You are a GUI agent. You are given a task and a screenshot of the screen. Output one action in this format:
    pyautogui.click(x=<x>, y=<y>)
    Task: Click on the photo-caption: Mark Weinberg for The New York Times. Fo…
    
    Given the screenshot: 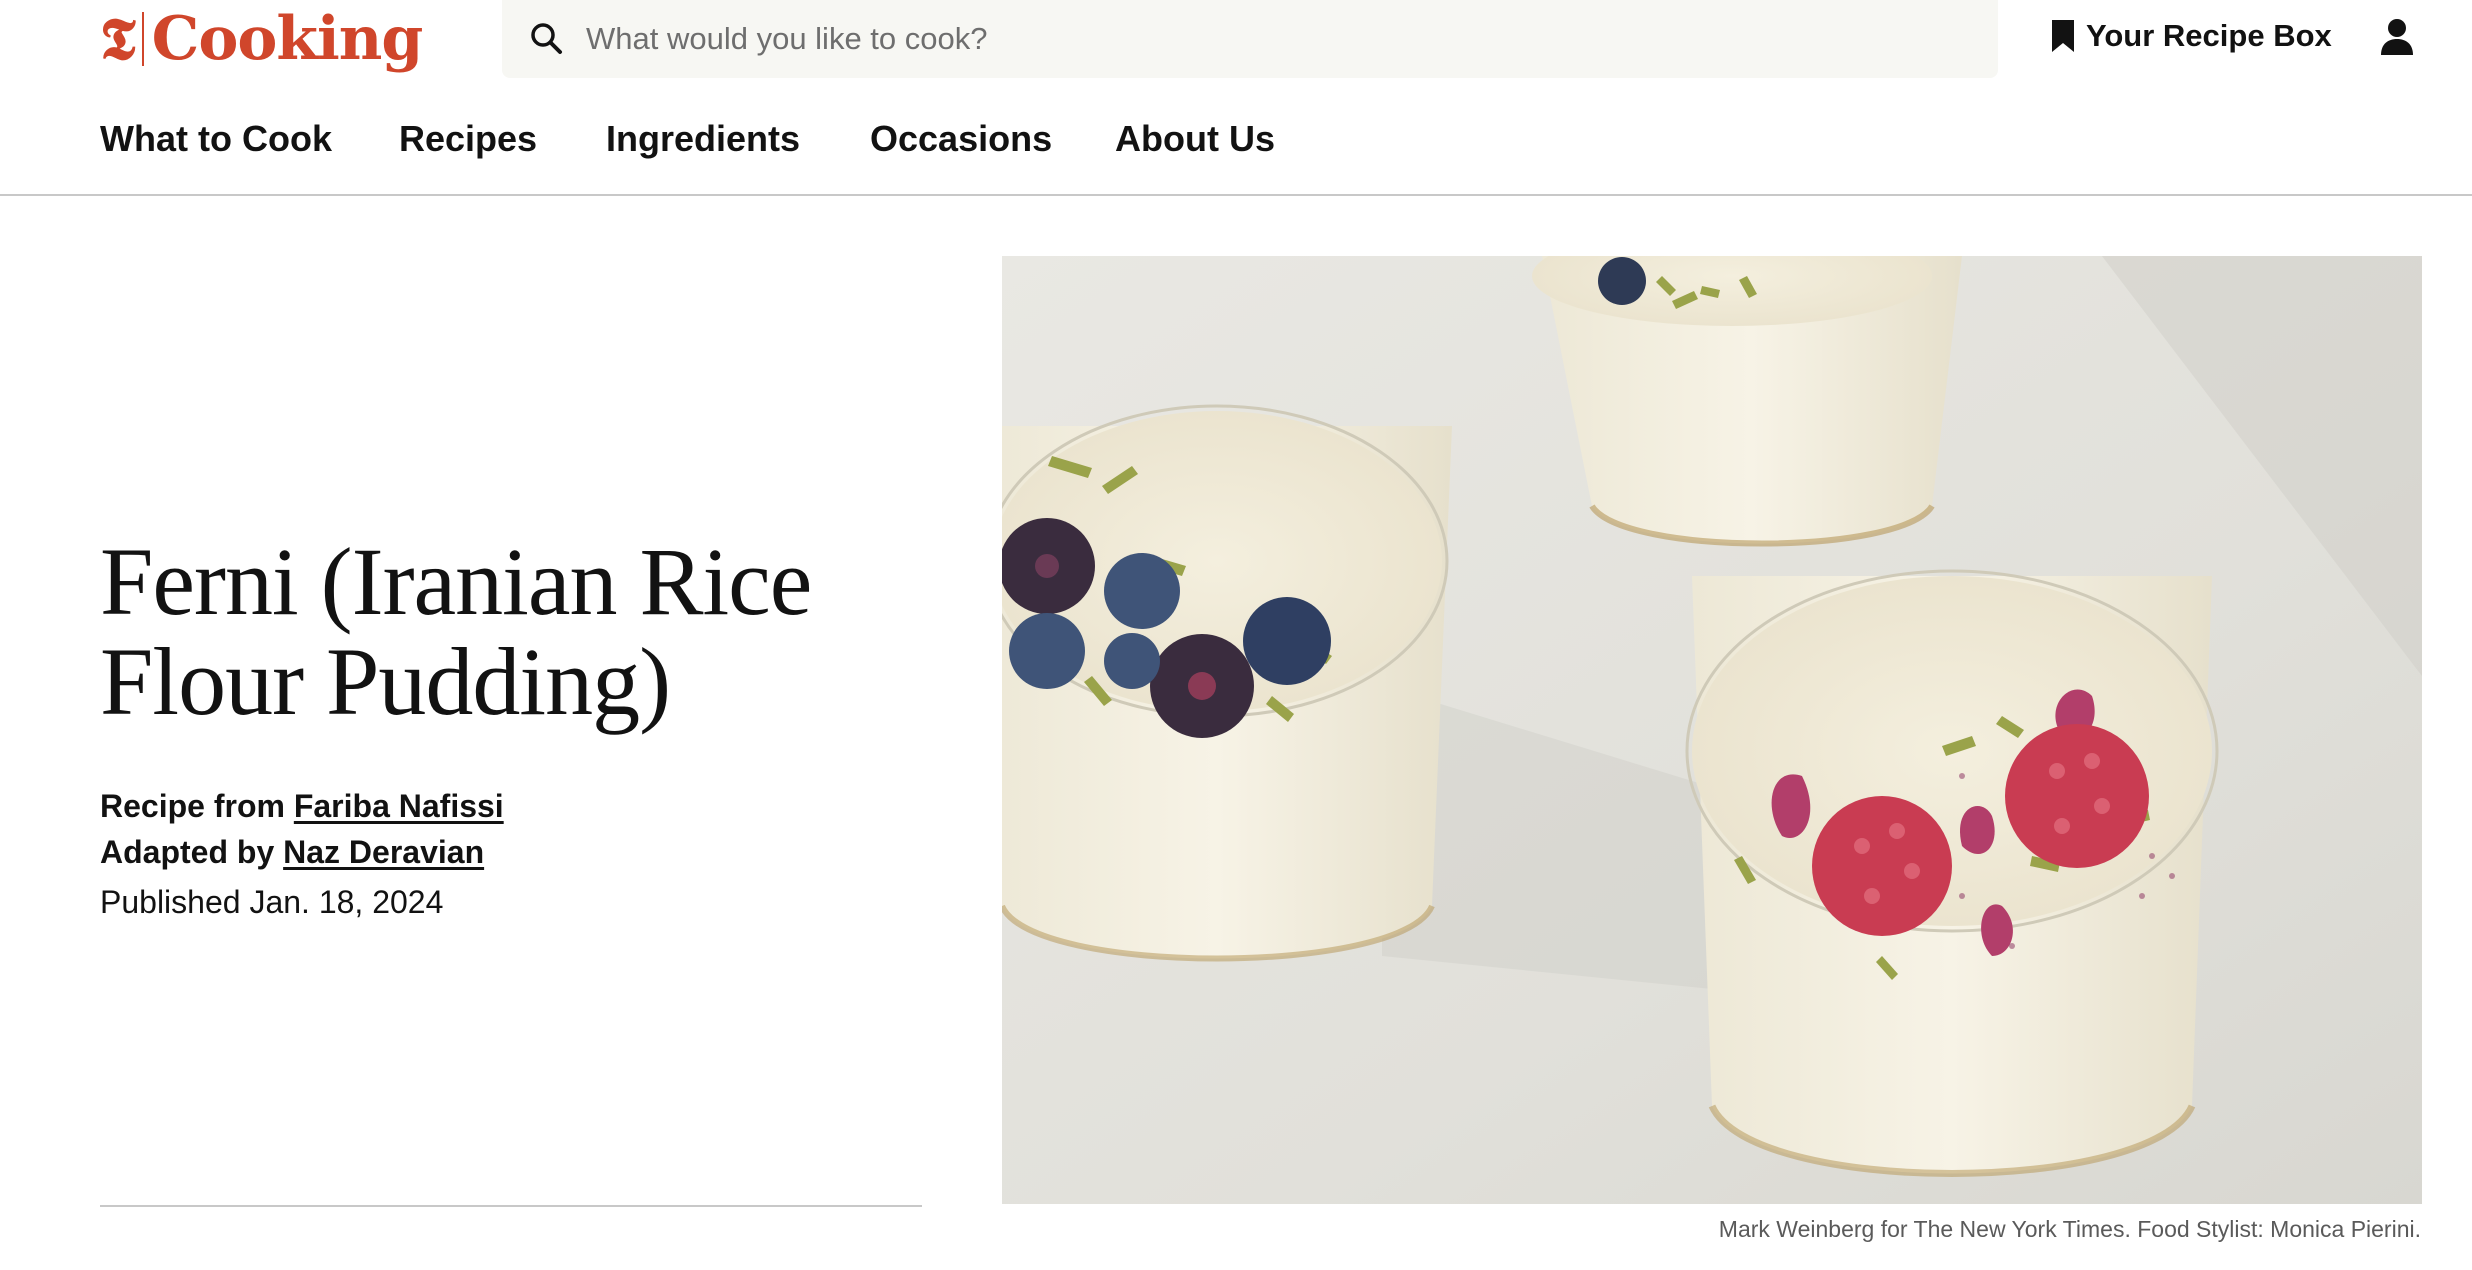 What is the action you would take?
    pyautogui.click(x=2069, y=1229)
    